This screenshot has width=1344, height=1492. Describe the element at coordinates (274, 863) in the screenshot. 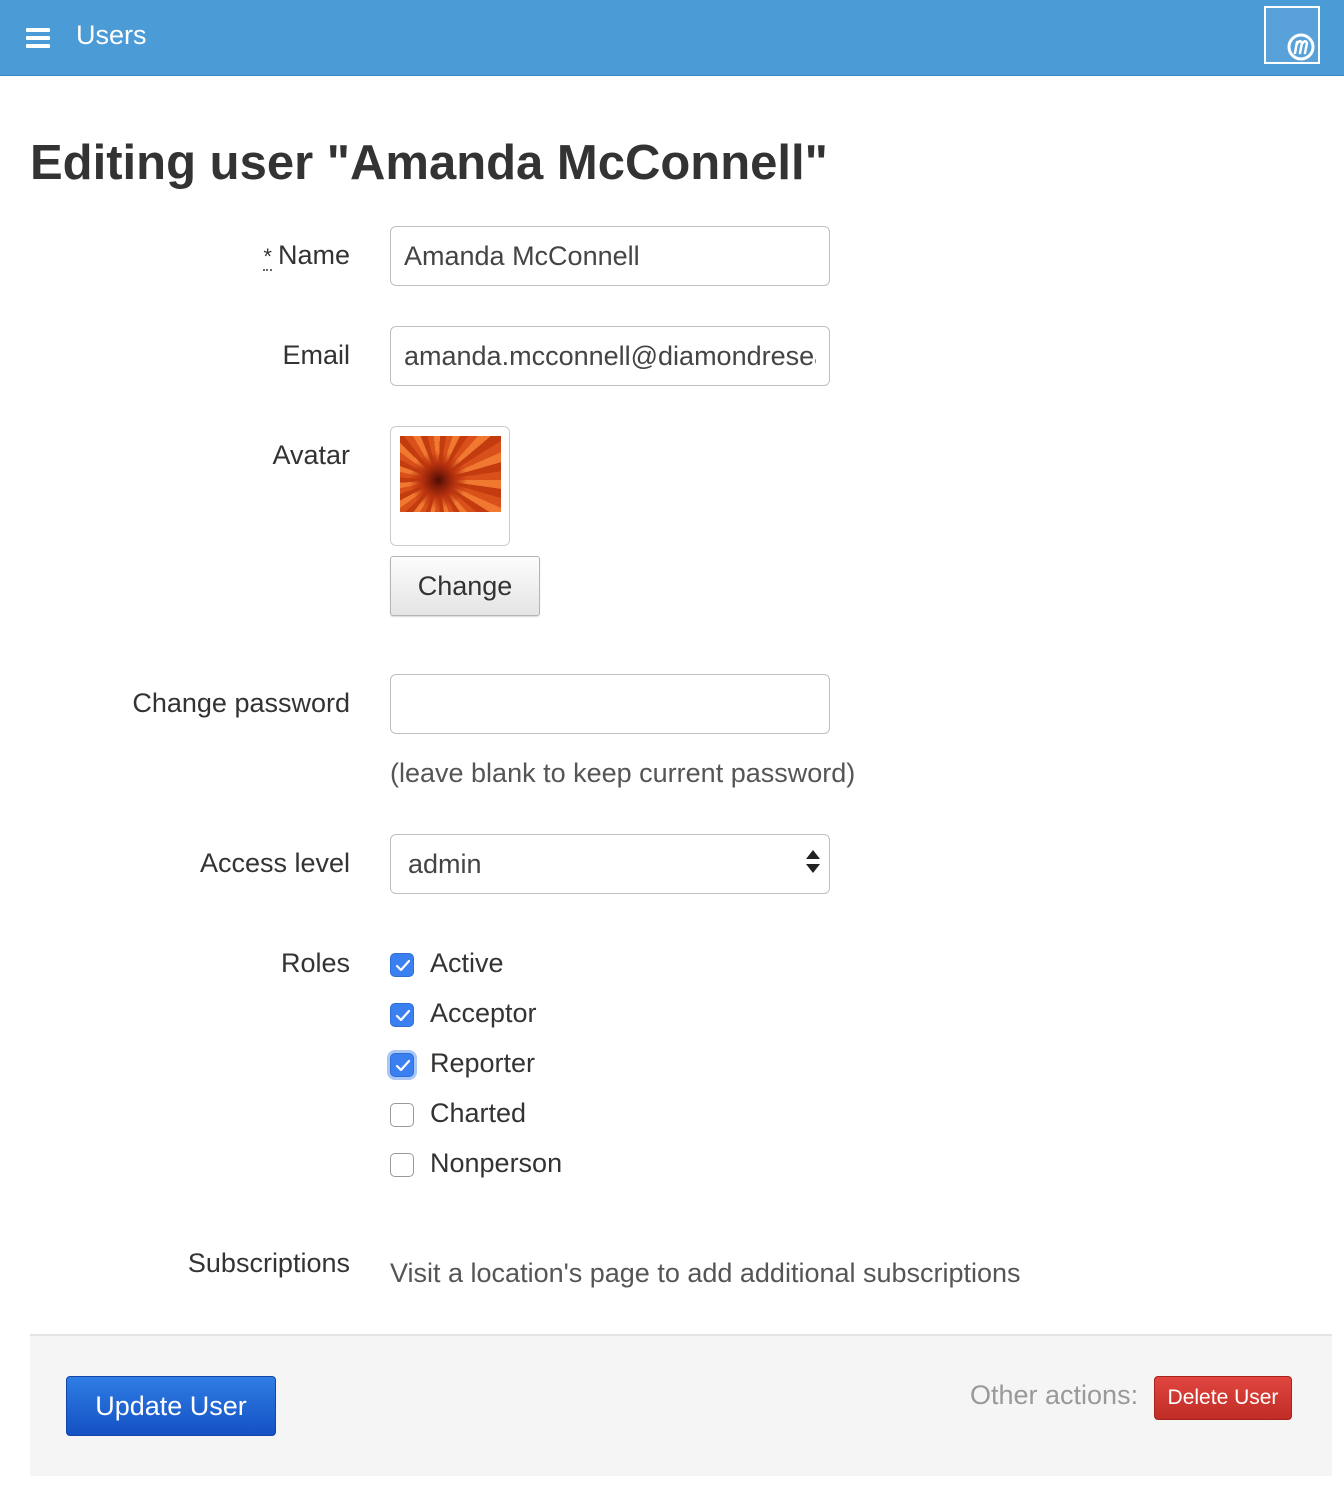

I see `access-level-label: Access level` at that location.